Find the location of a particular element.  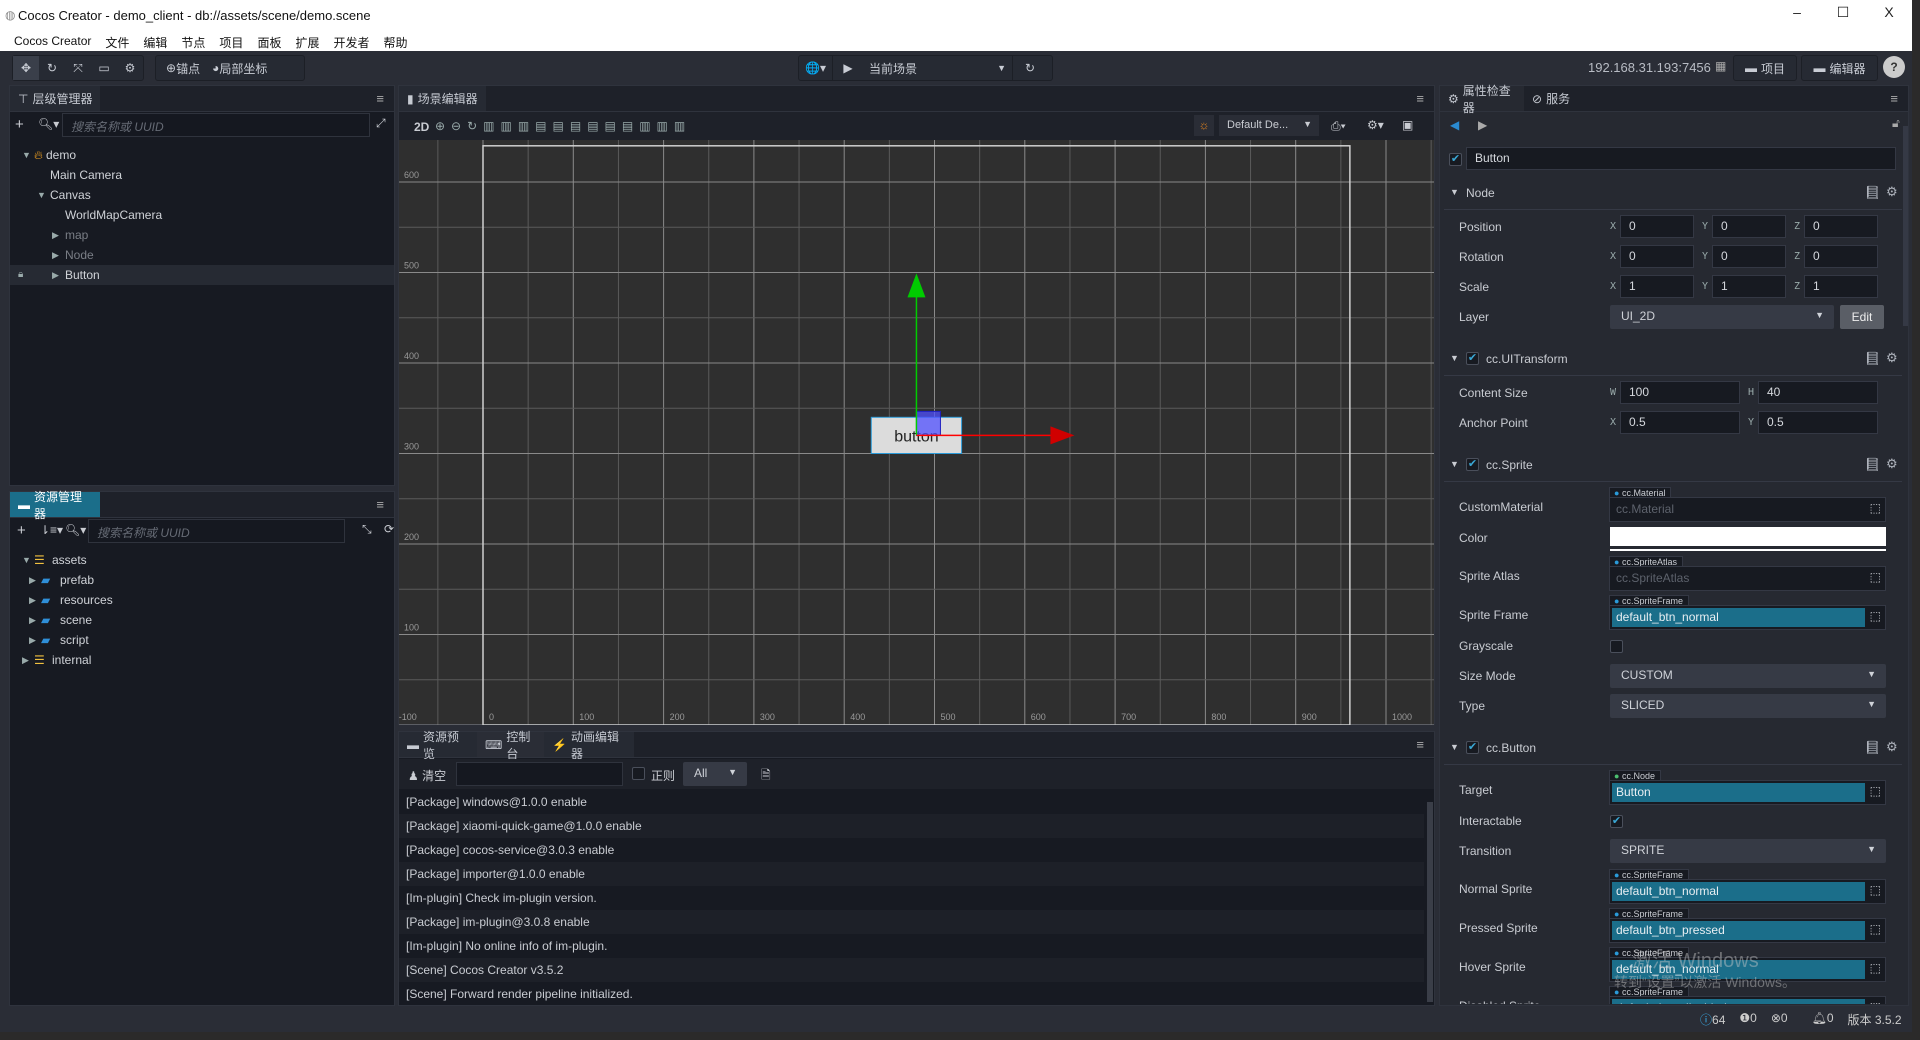

refresh-icon: ↻ is located at coordinates (1030, 68).